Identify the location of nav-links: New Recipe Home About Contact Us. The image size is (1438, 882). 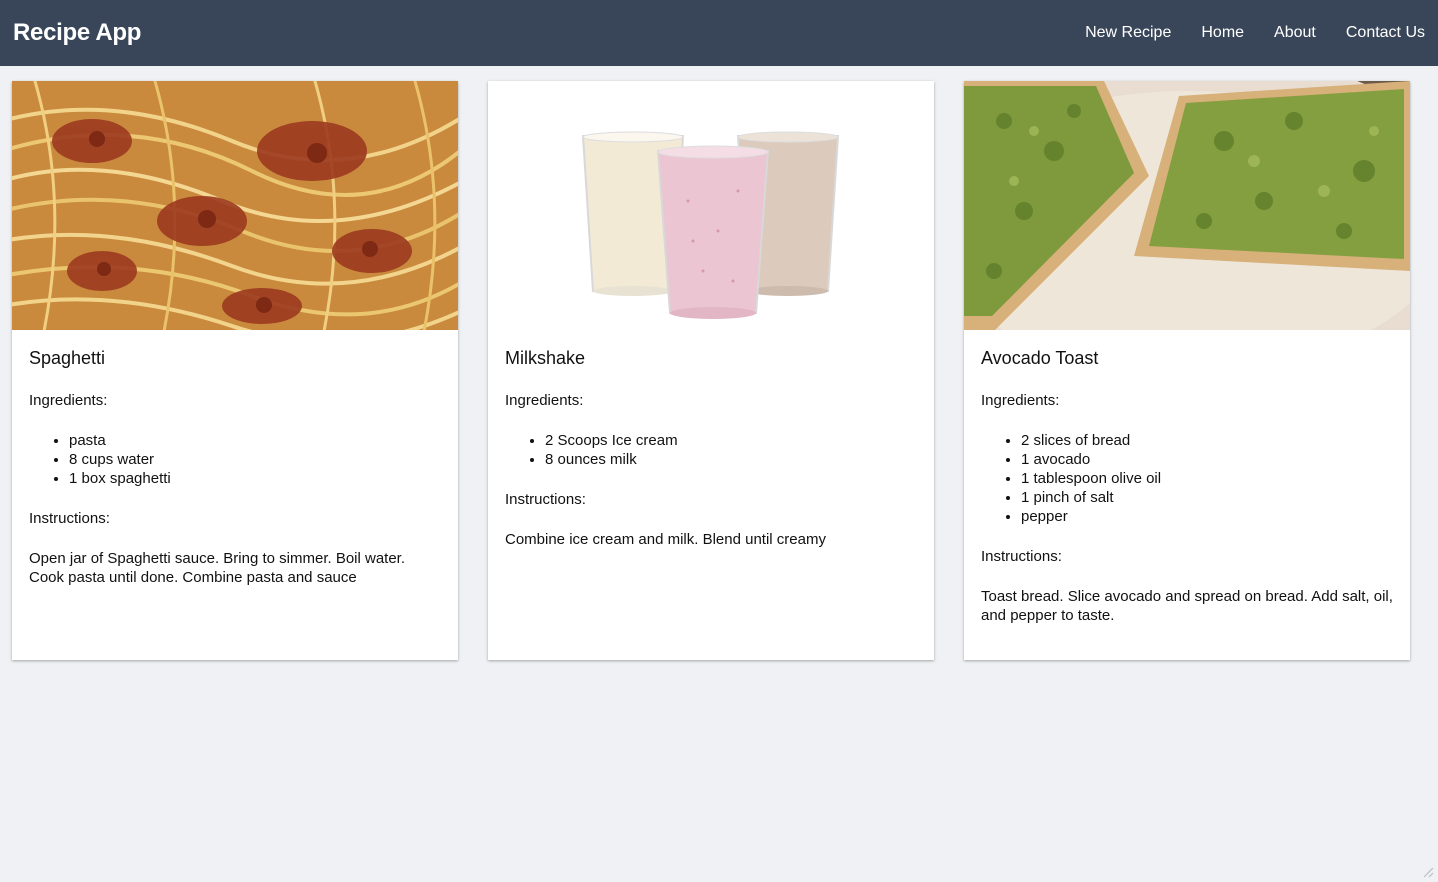
(1240, 33).